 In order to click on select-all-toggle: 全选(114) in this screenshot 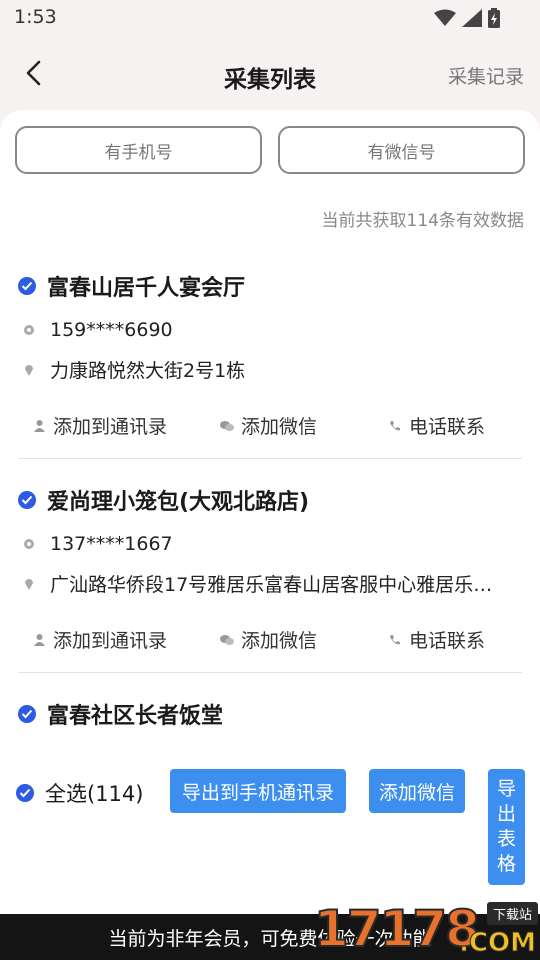, I will do `click(79, 793)`.